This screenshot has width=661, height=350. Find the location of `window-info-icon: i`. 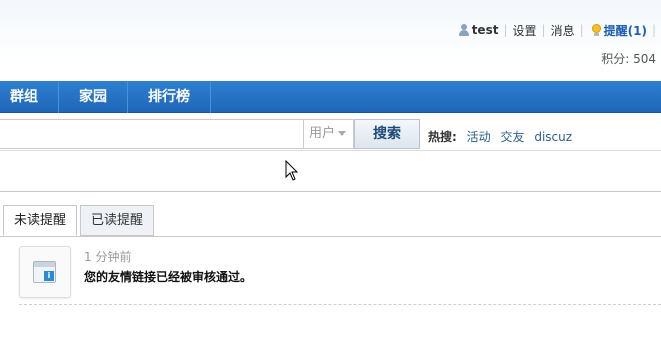

window-info-icon: i is located at coordinates (44, 272).